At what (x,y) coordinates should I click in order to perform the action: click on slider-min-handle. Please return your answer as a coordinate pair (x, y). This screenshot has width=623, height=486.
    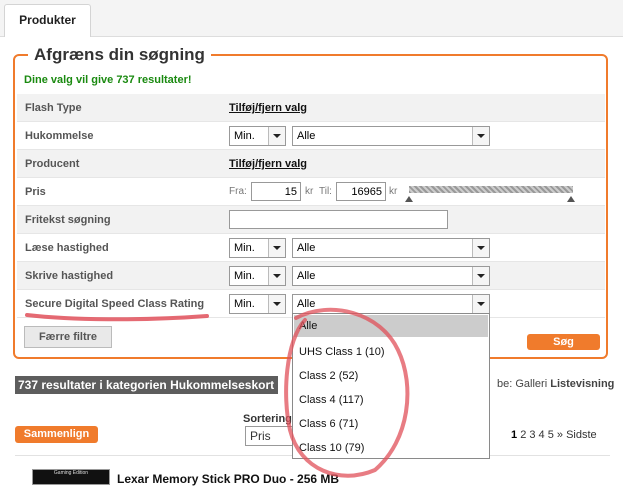
    Looking at the image, I should click on (409, 199).